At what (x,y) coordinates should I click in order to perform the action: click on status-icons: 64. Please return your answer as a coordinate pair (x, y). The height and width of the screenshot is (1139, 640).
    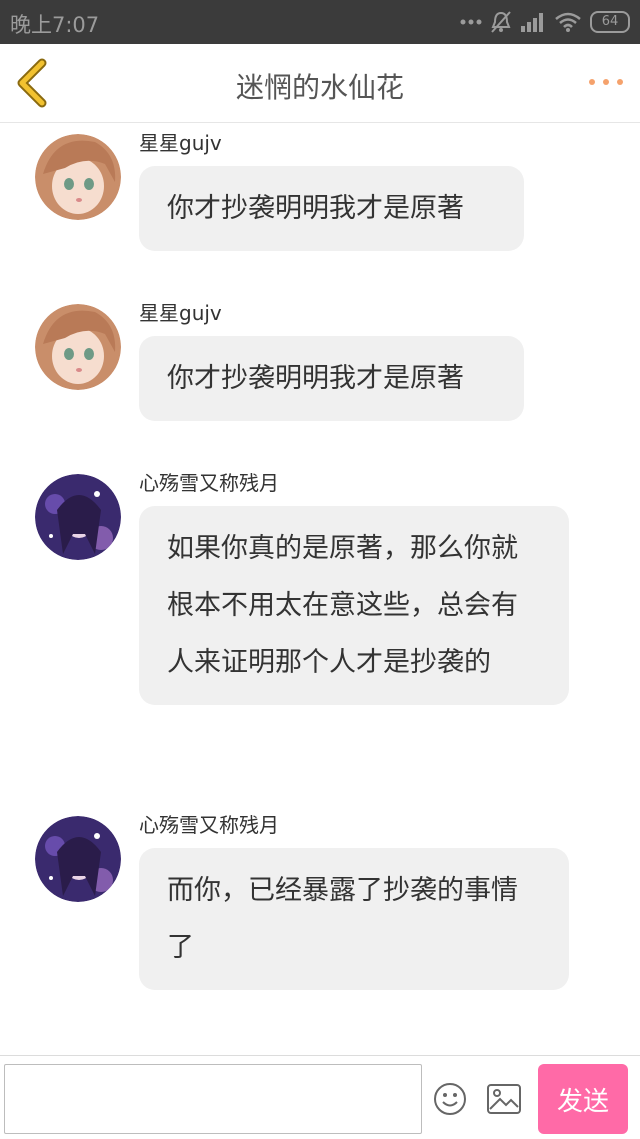
    Looking at the image, I should click on (545, 22).